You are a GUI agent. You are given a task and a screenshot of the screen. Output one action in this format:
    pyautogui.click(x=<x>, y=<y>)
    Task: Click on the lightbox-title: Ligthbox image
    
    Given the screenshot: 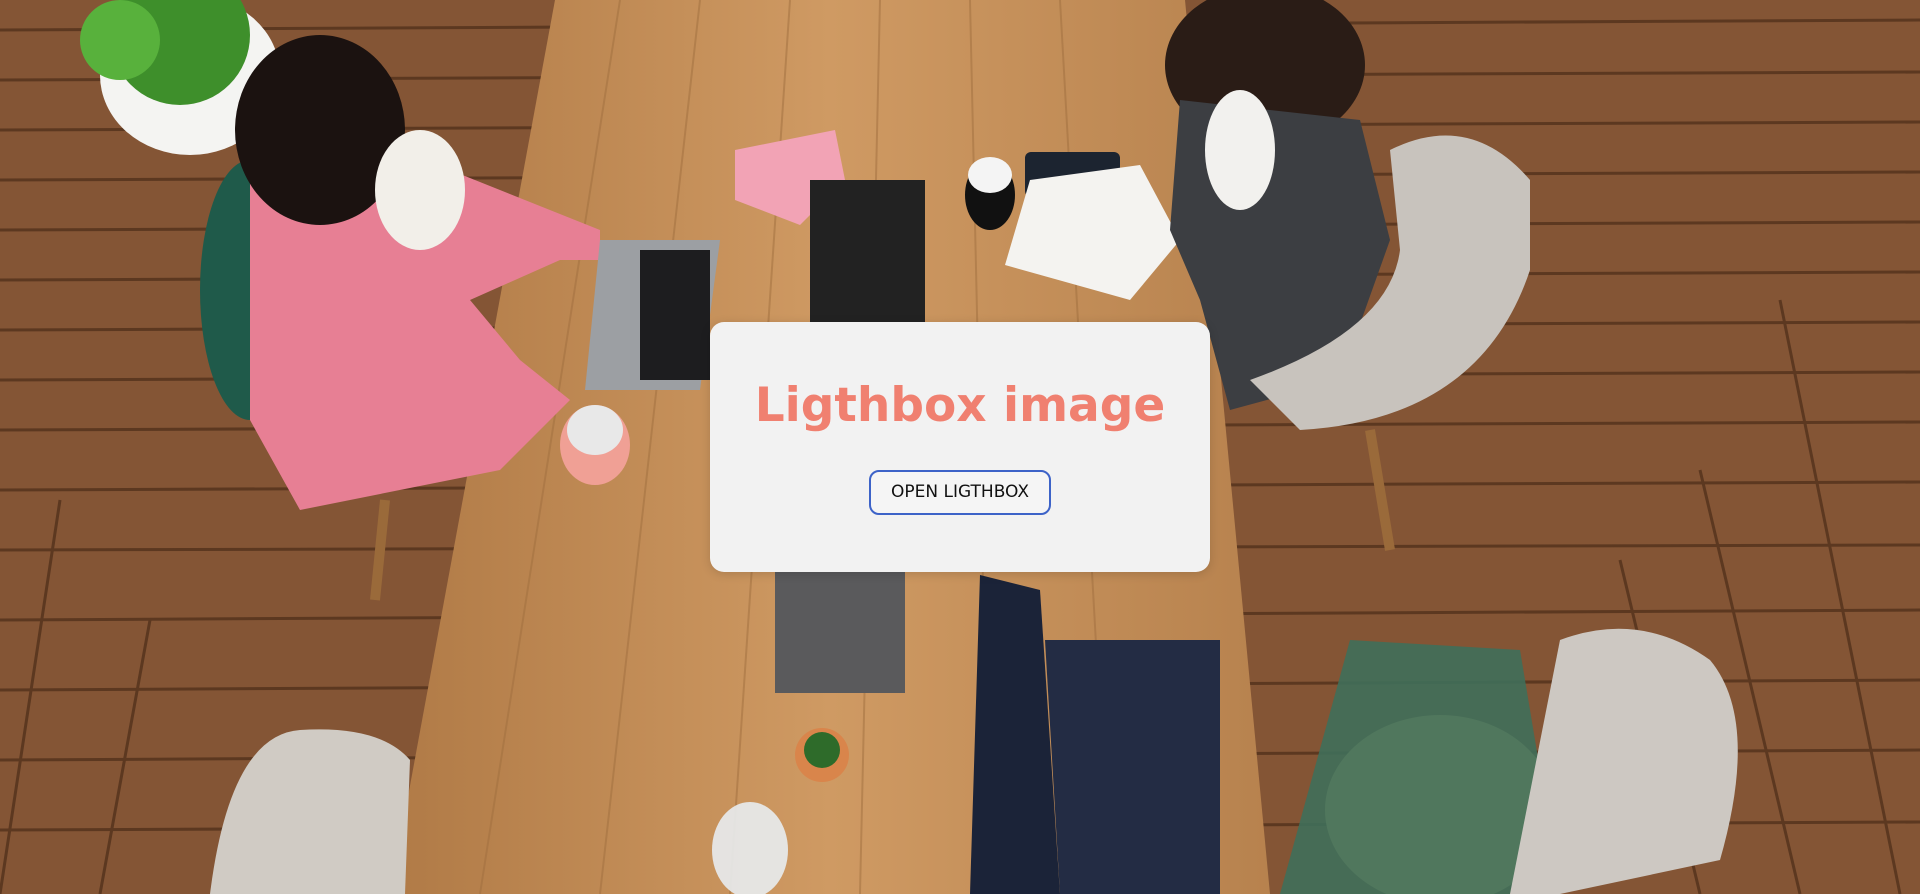 What is the action you would take?
    pyautogui.click(x=960, y=405)
    